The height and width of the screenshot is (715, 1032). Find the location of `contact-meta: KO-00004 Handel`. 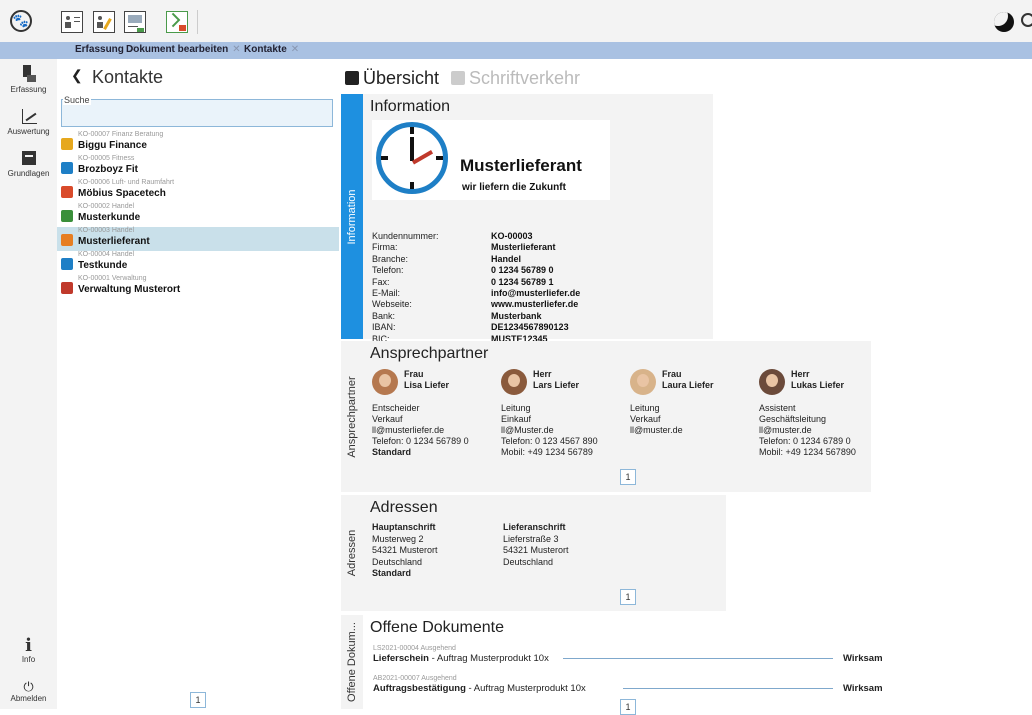

contact-meta: KO-00004 Handel is located at coordinates (106, 254).